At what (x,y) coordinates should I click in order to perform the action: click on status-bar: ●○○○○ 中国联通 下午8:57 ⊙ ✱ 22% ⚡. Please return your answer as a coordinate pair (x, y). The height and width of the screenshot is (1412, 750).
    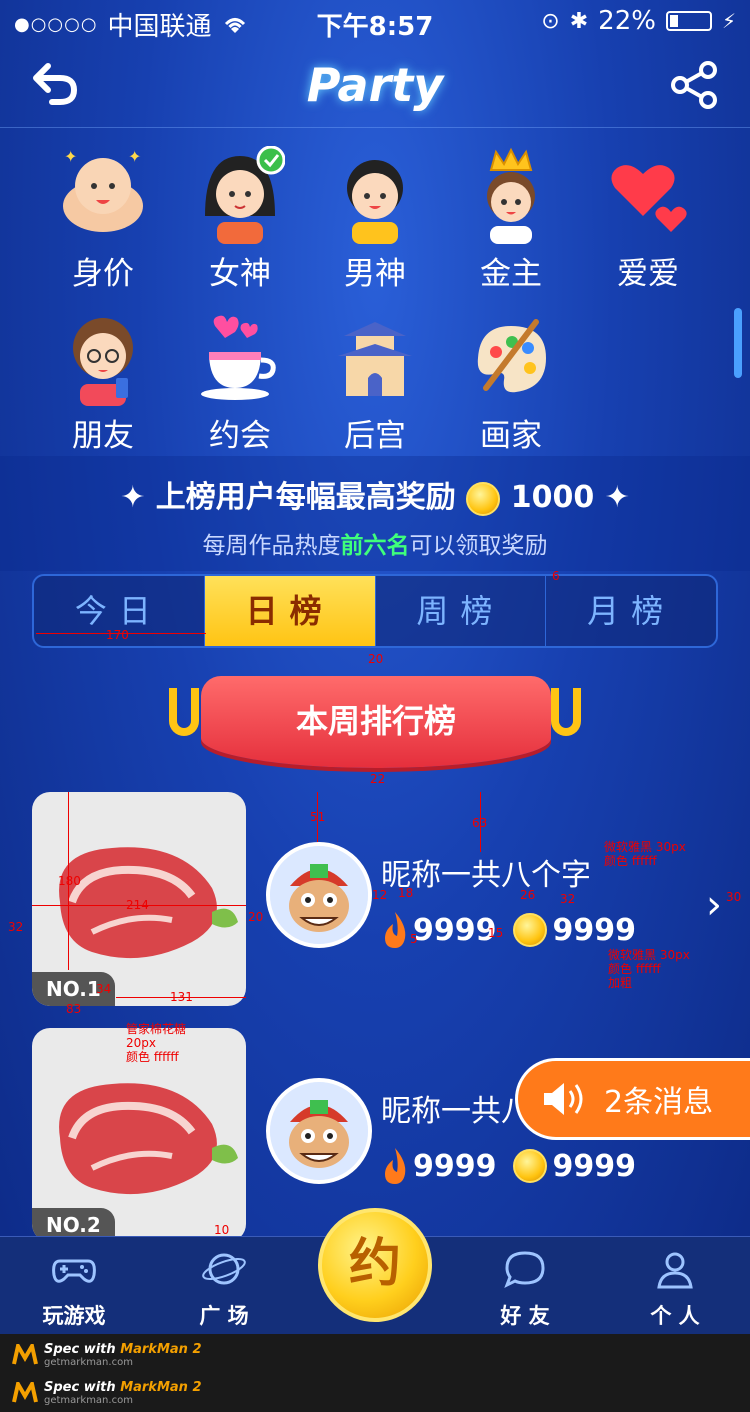
    Looking at the image, I should click on (375, 21).